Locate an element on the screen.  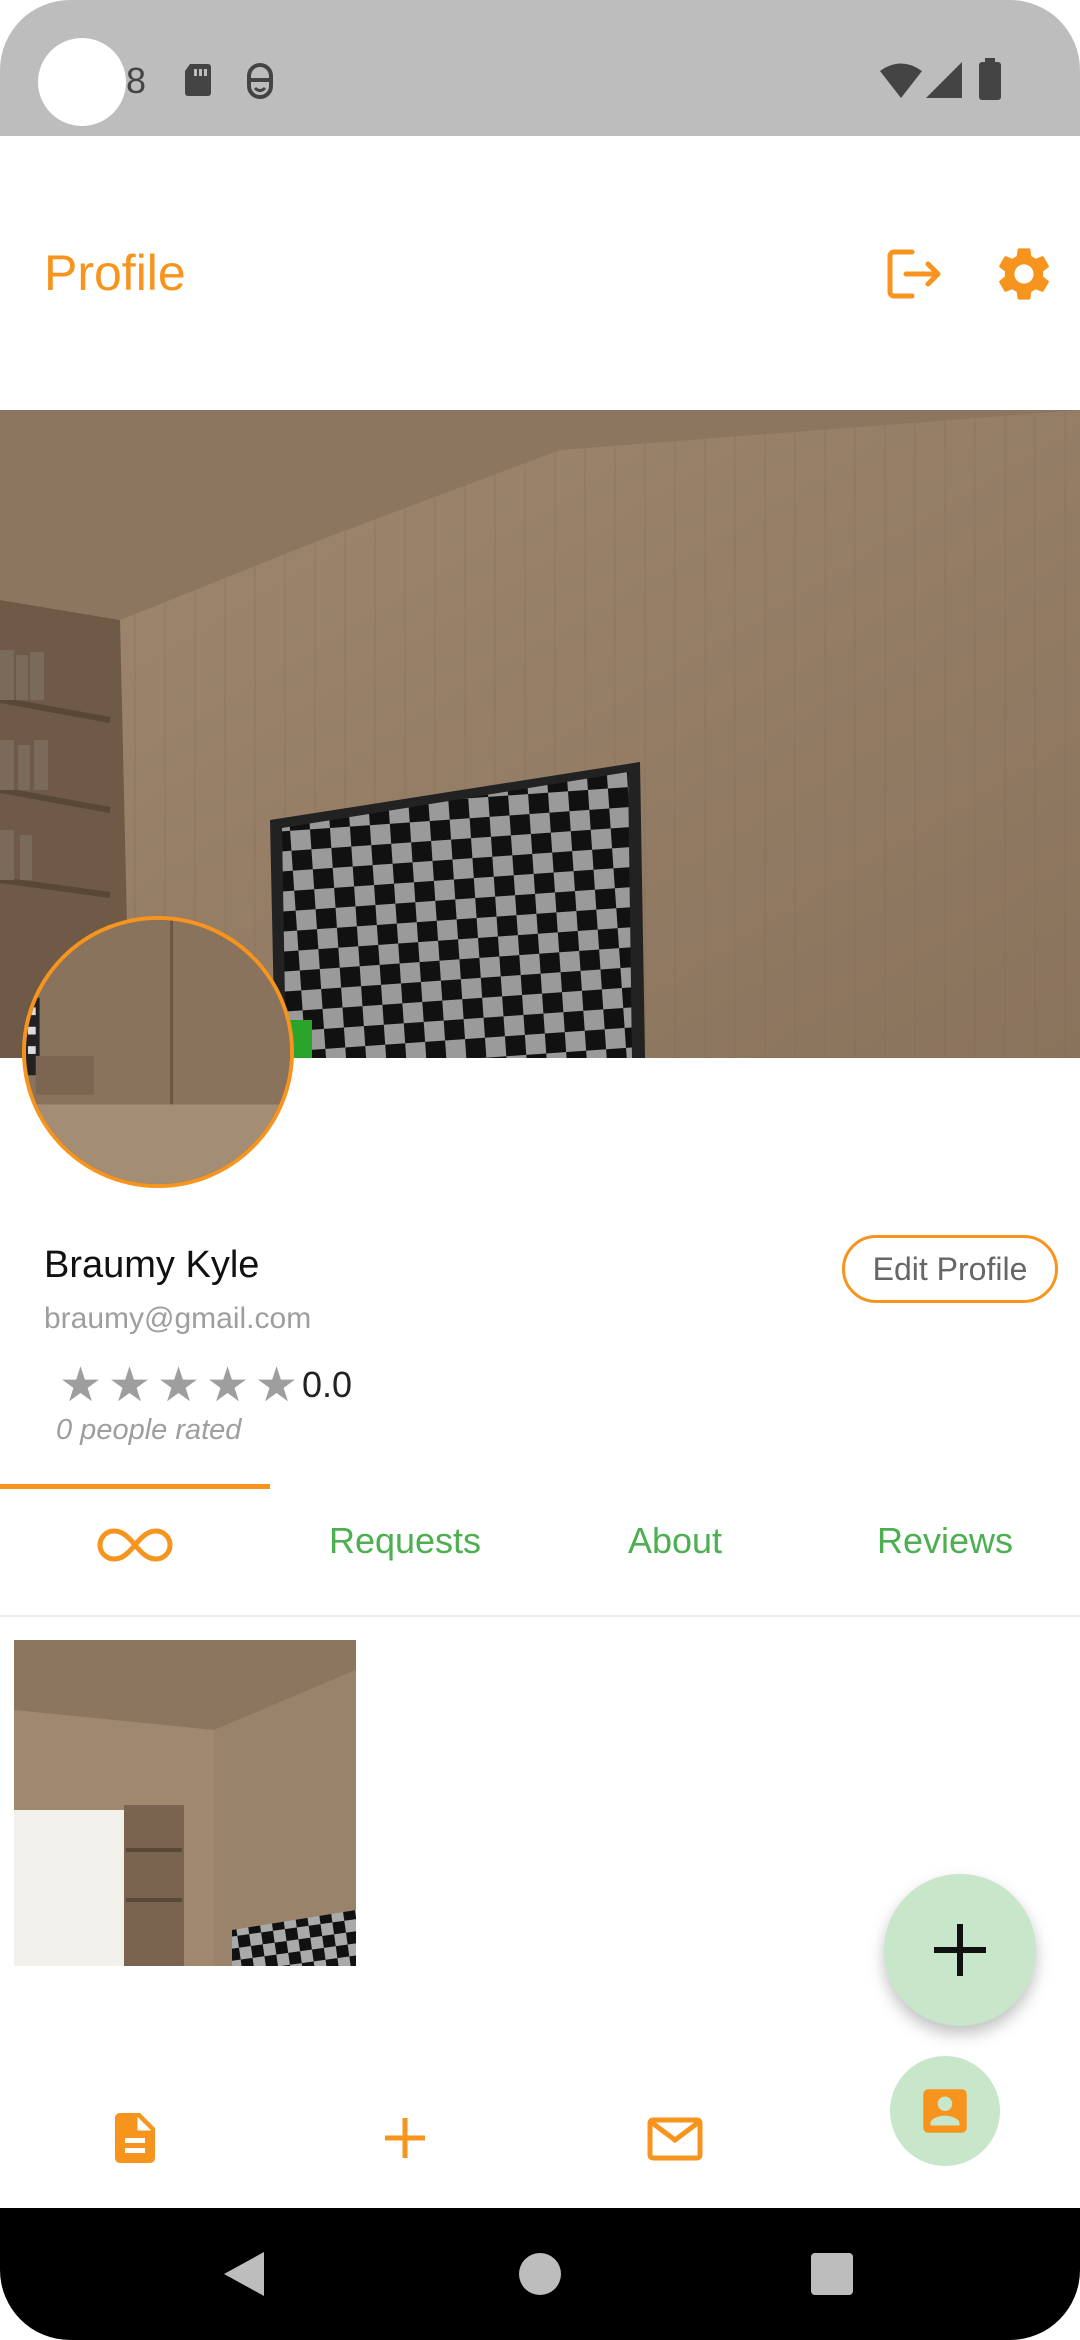
notification-count: 8 is located at coordinates (136, 80).